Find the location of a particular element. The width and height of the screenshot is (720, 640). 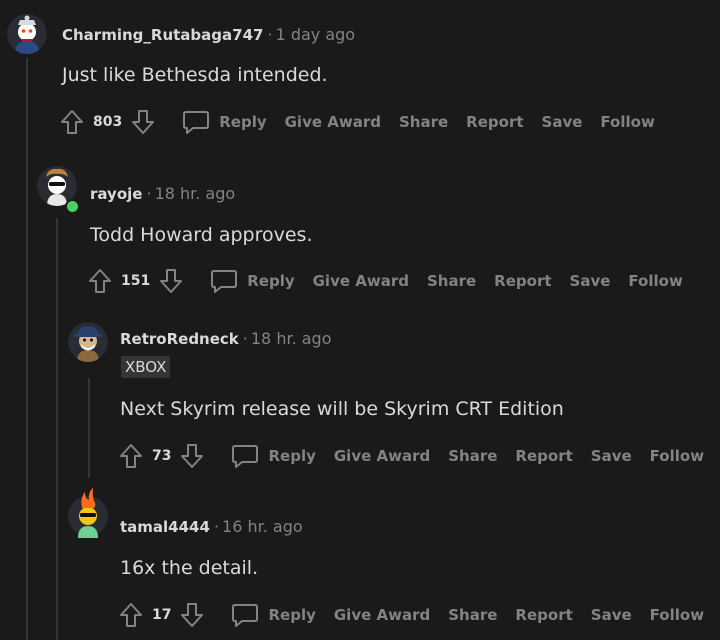

vote-count: 151 is located at coordinates (136, 281).